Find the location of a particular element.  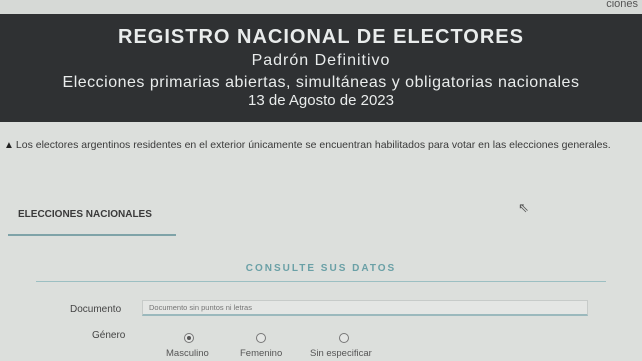

election-date: 13 de Agosto de 2023 is located at coordinates (321, 100).